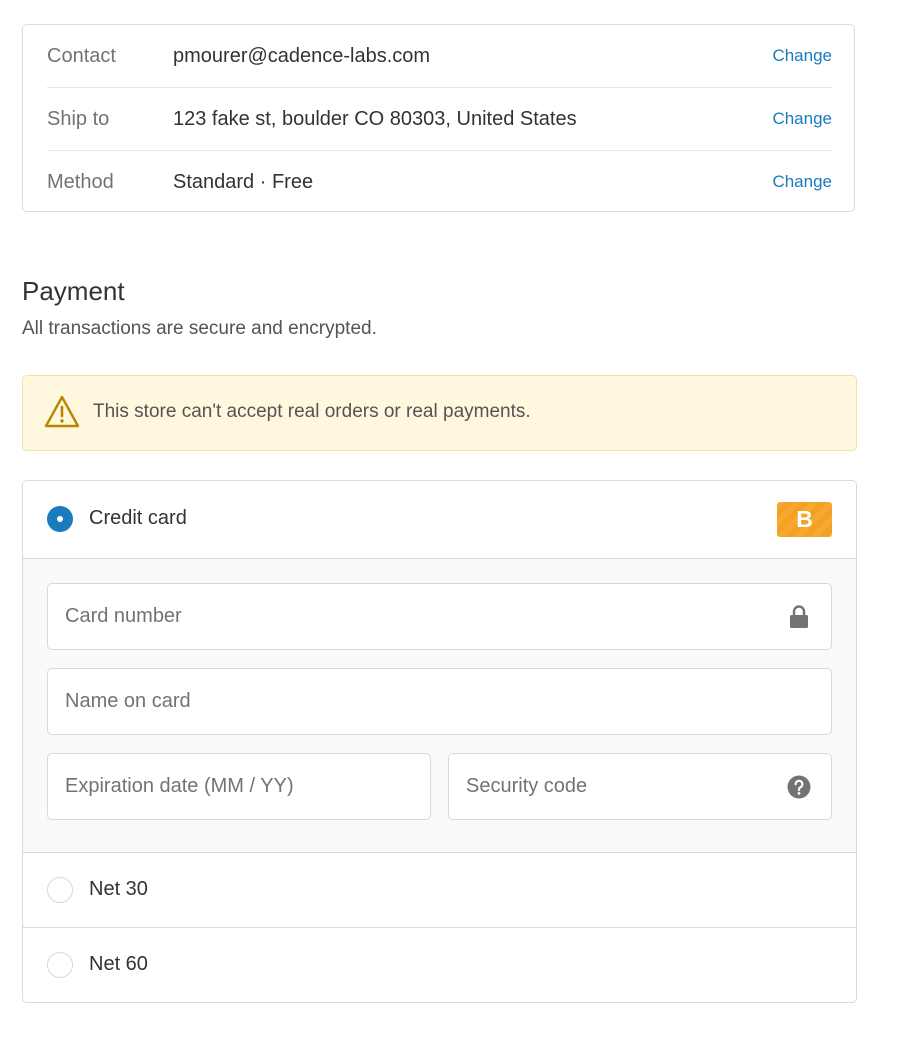  Describe the element at coordinates (81, 55) in the screenshot. I see `summary-label: Contact` at that location.